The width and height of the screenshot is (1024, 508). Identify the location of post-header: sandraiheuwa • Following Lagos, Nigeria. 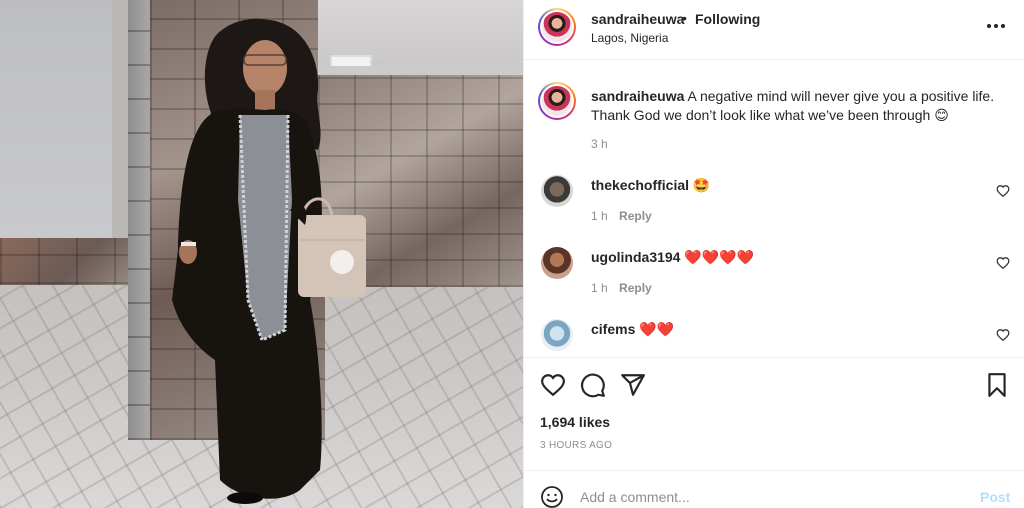
(774, 30).